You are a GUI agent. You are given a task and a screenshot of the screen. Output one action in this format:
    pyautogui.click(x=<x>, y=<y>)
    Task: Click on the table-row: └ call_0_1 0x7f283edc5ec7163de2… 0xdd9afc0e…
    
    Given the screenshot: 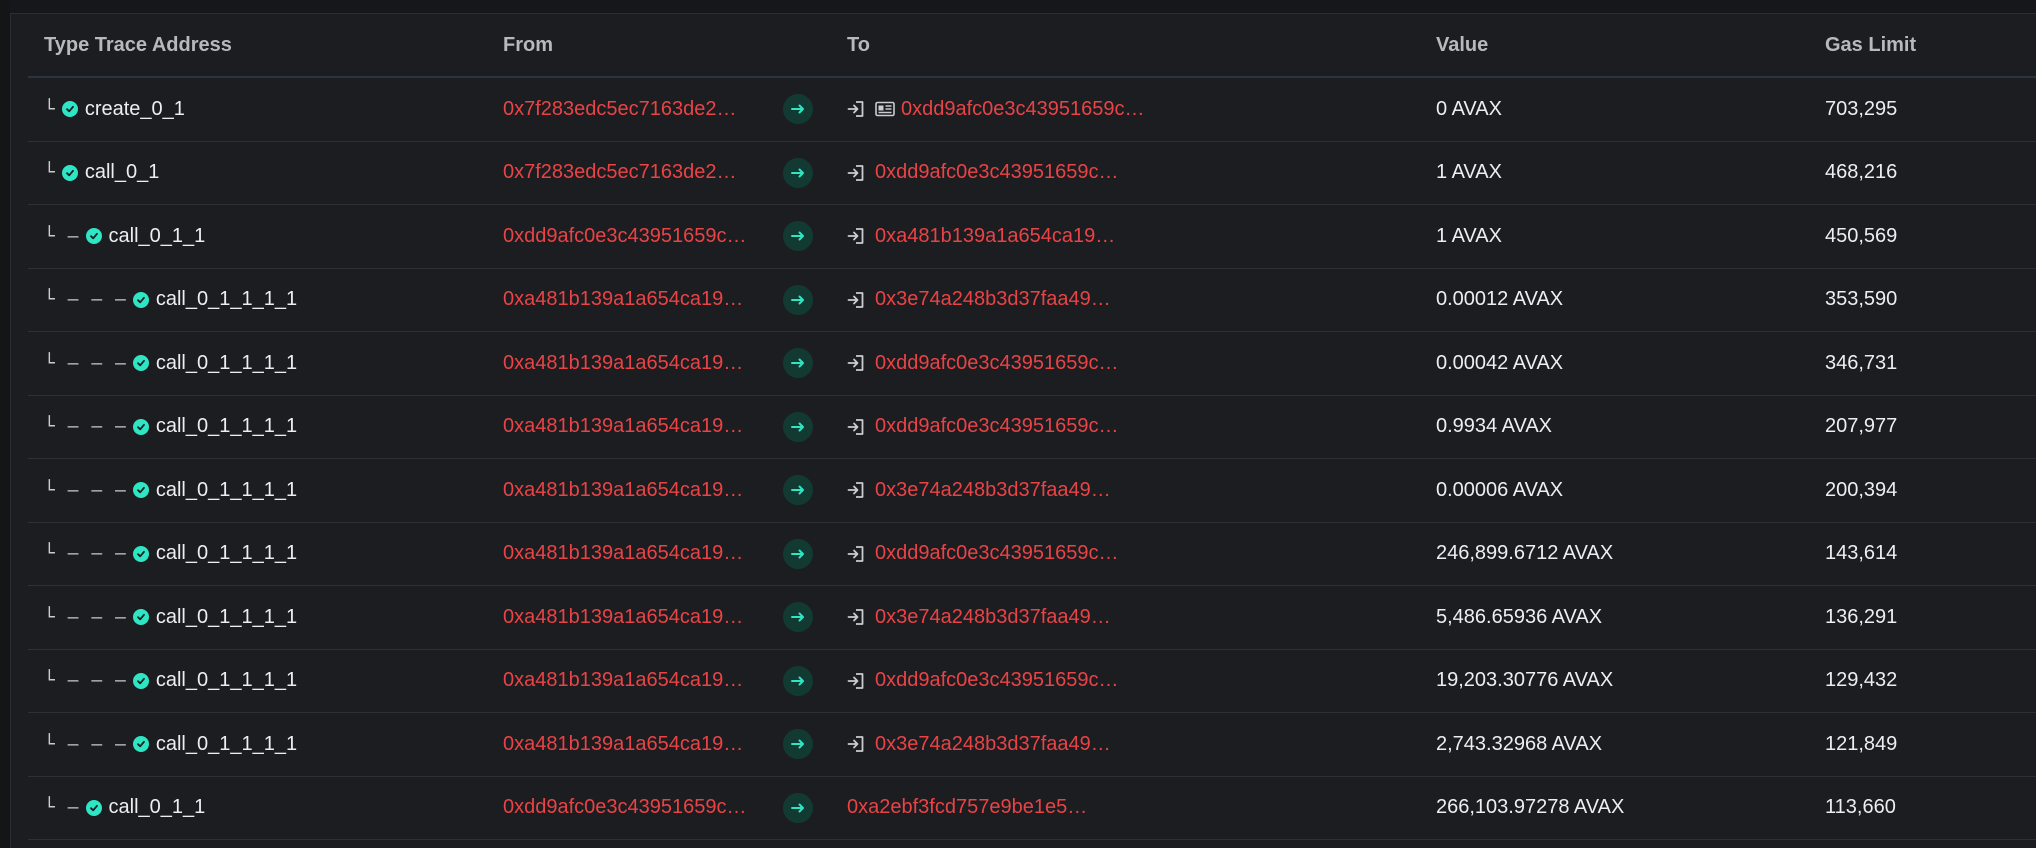 What is the action you would take?
    pyautogui.click(x=1032, y=173)
    